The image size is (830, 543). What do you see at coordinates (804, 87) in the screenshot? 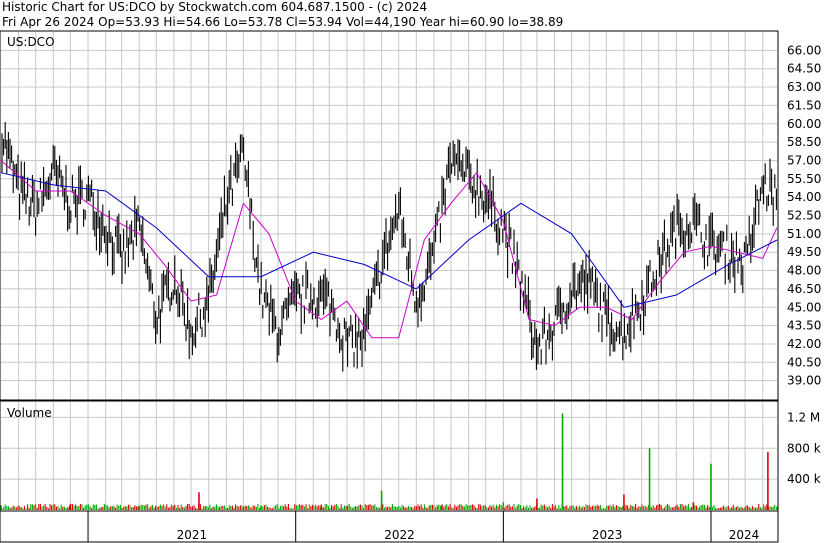
I see `price-tick-label: 63.00` at bounding box center [804, 87].